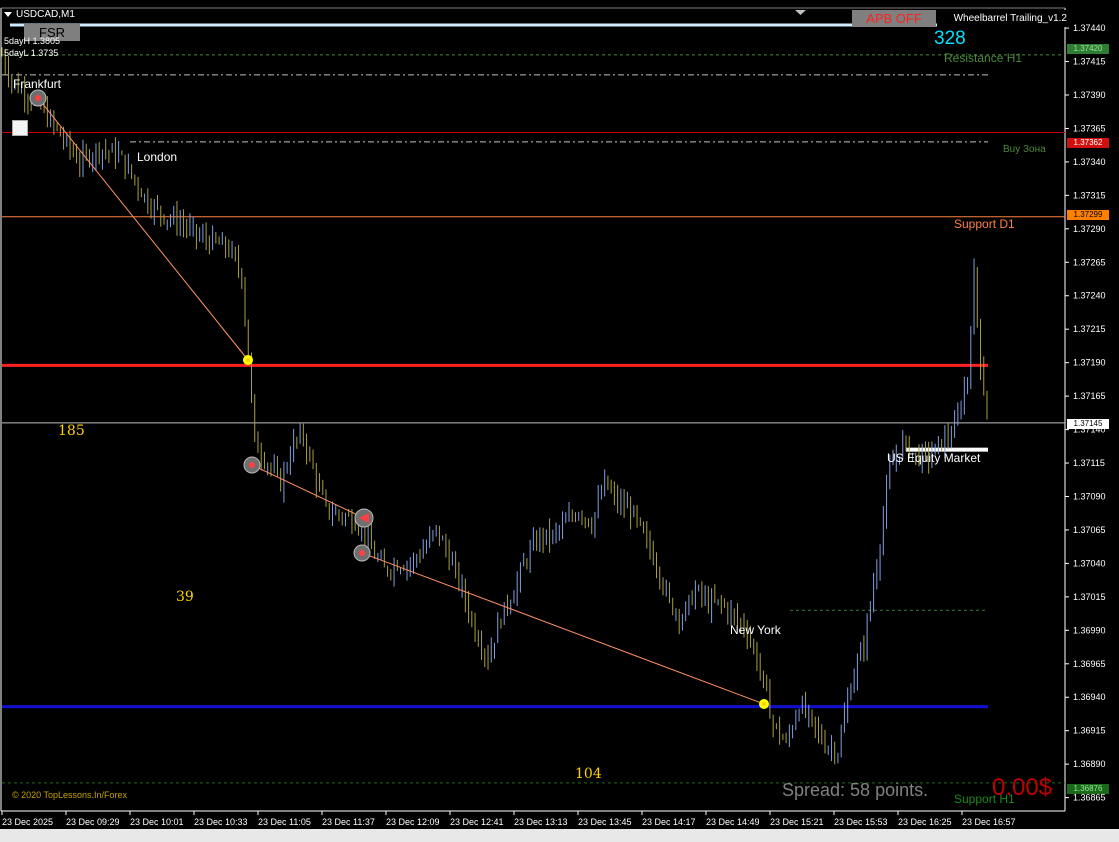  I want to click on session-new-york: New York, so click(755, 630).